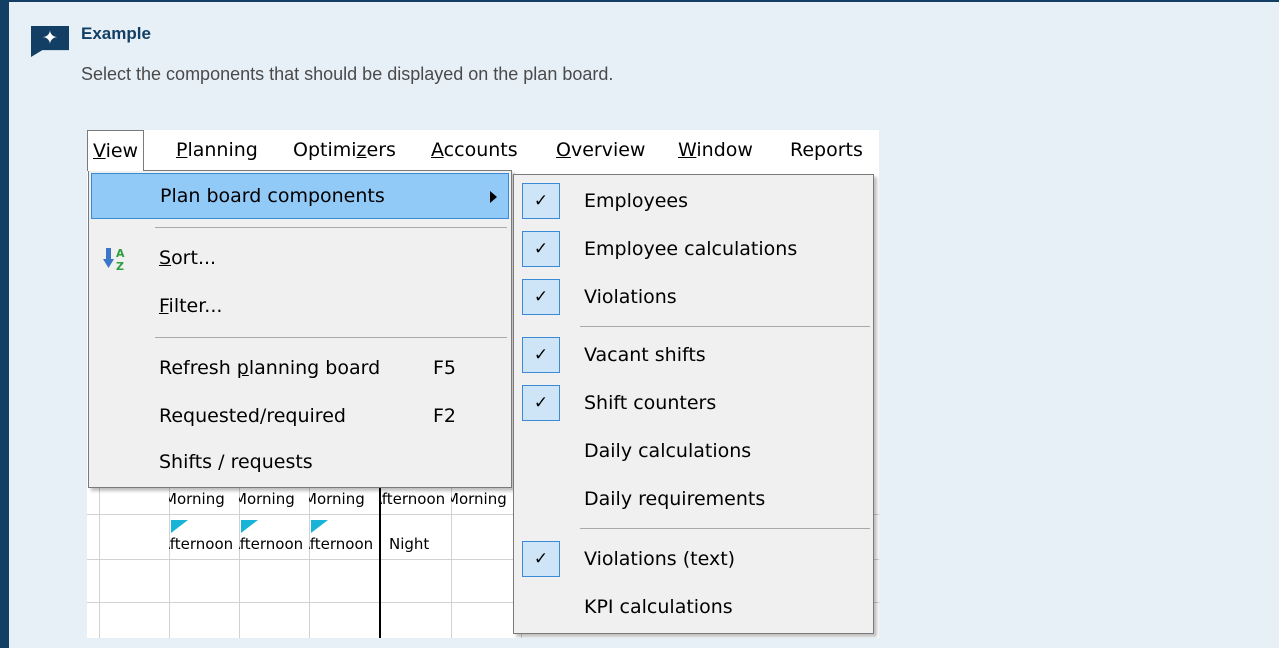  What do you see at coordinates (693, 249) in the screenshot?
I see `submenu-item-employee-calculations: ✓ Employee calculations` at bounding box center [693, 249].